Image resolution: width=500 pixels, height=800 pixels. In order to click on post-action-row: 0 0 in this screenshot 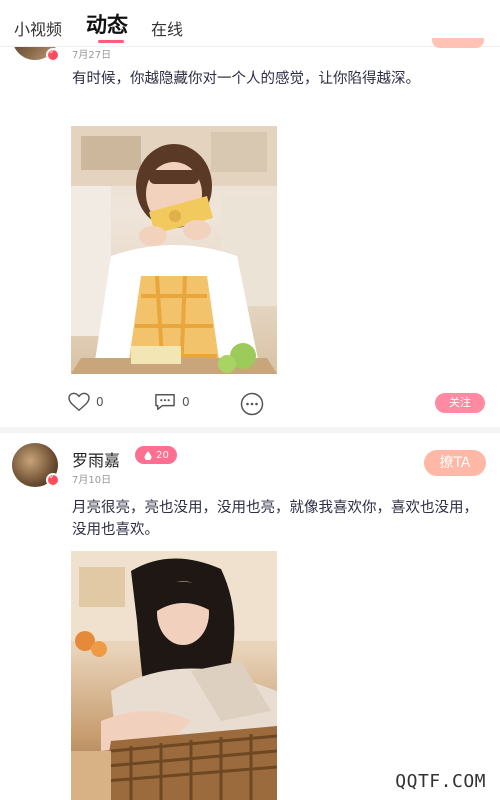, I will do `click(278, 404)`.